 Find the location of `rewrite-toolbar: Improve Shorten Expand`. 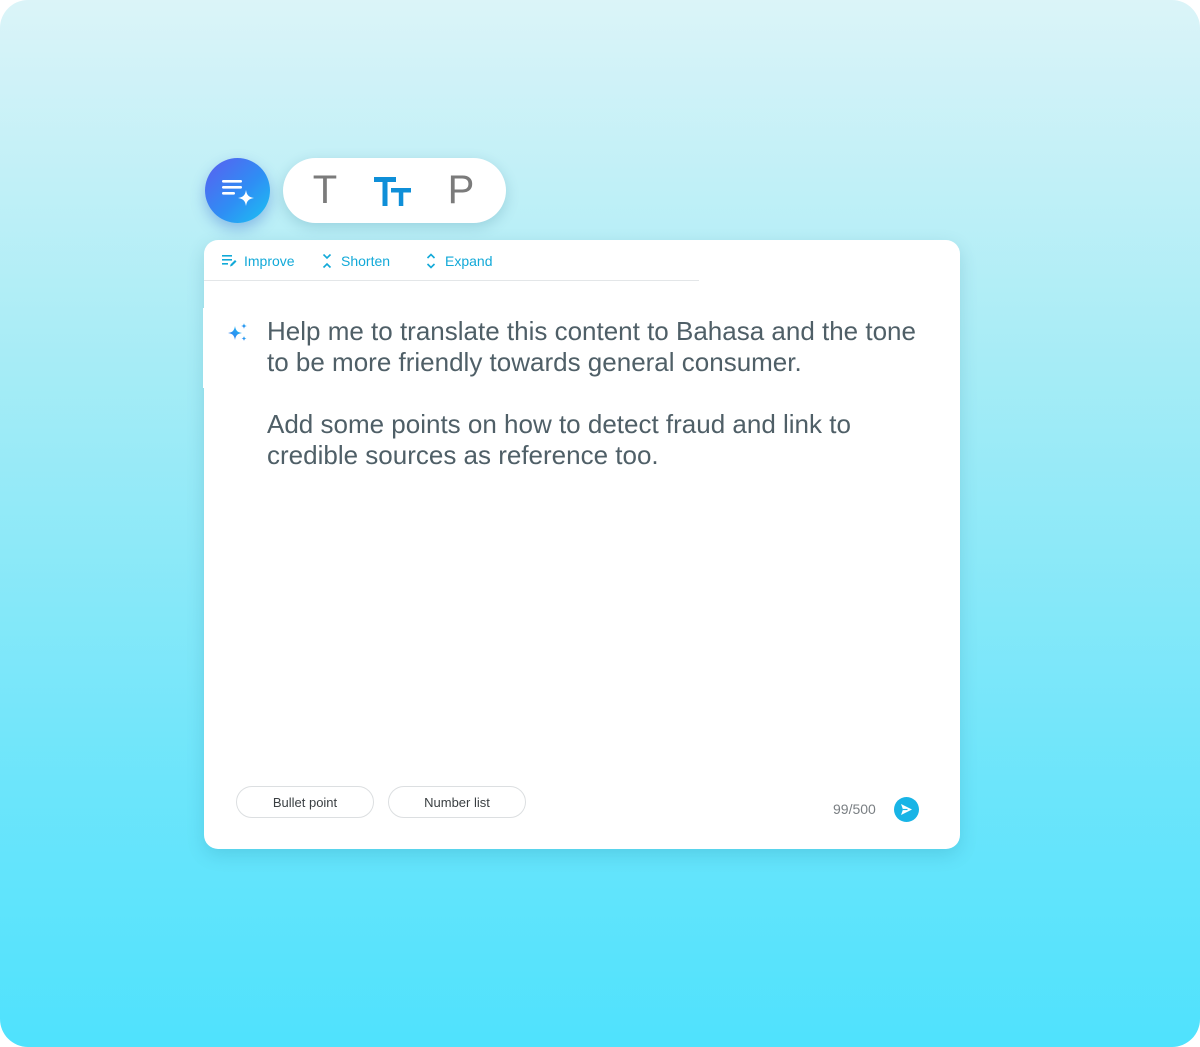

rewrite-toolbar: Improve Shorten Expand is located at coordinates (451, 260).